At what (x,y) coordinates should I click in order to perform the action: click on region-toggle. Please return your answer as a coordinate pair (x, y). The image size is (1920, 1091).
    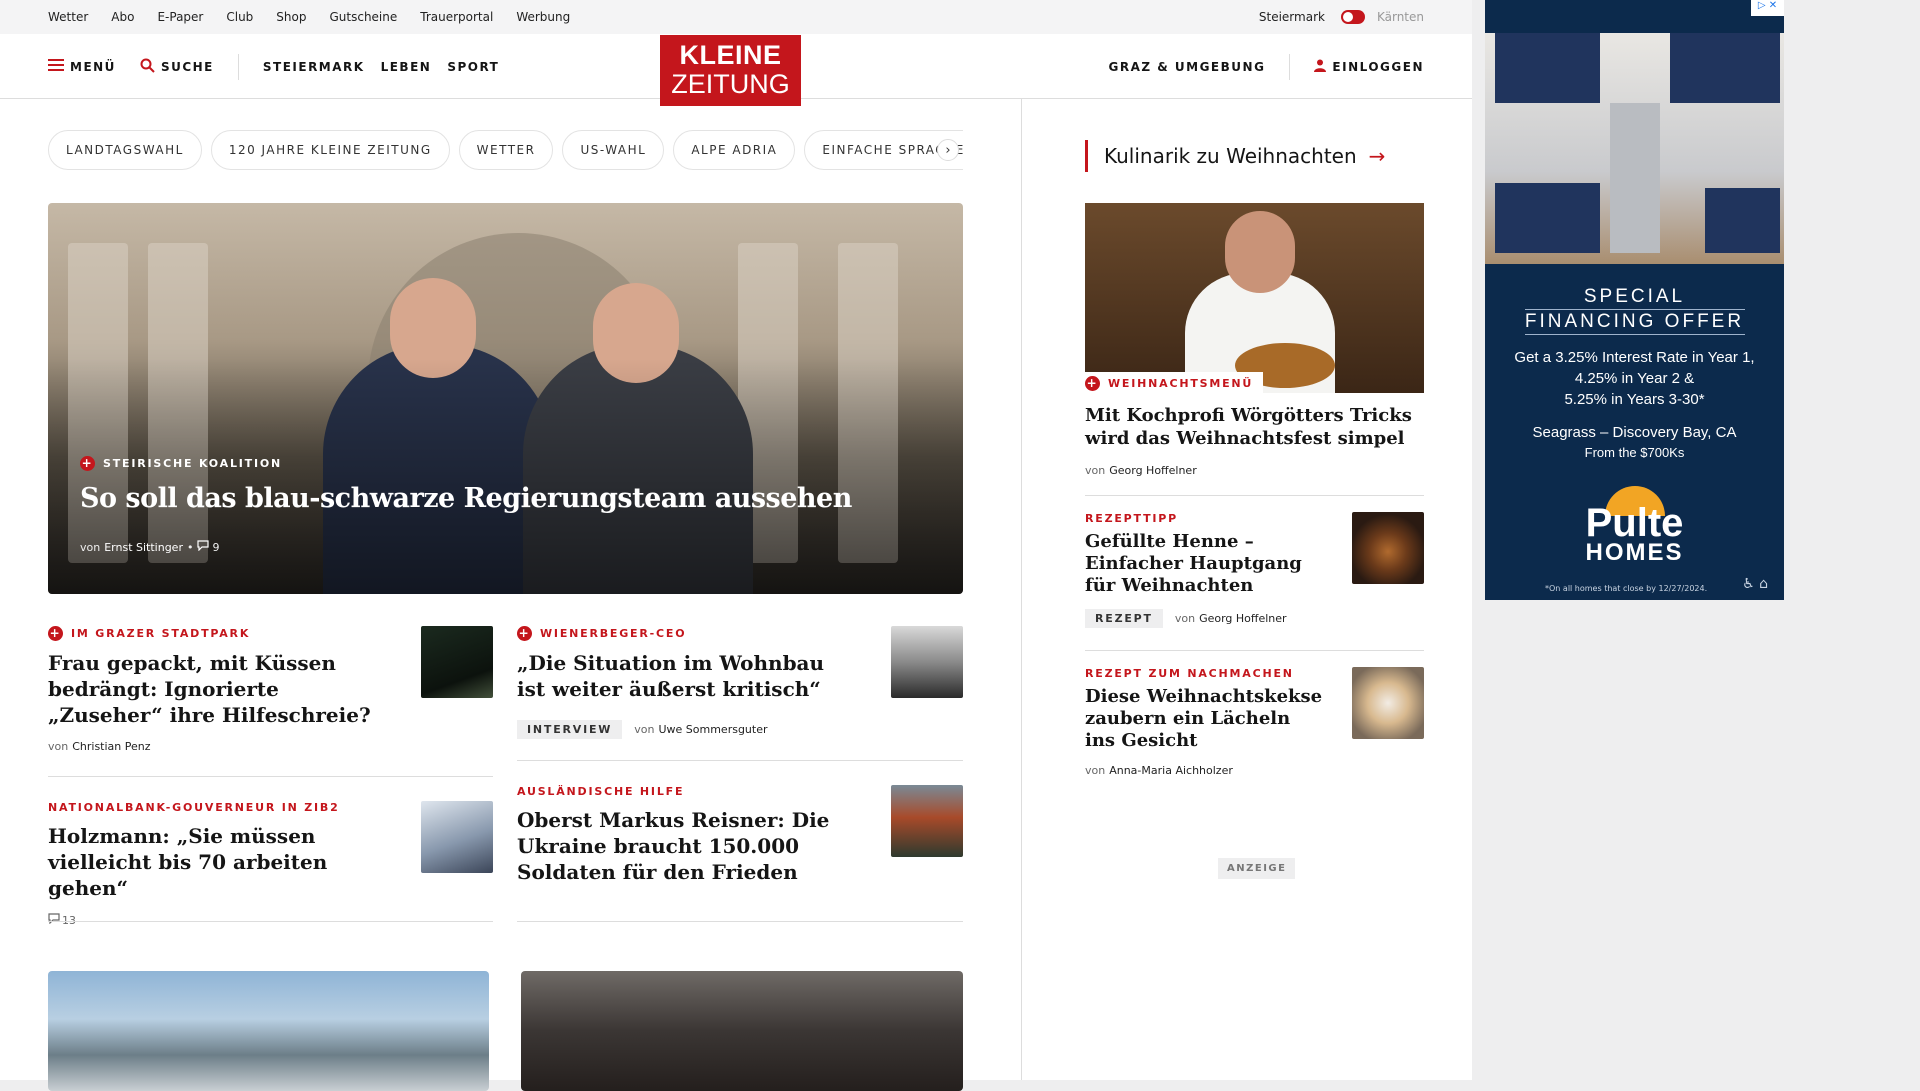
    Looking at the image, I should click on (1352, 17).